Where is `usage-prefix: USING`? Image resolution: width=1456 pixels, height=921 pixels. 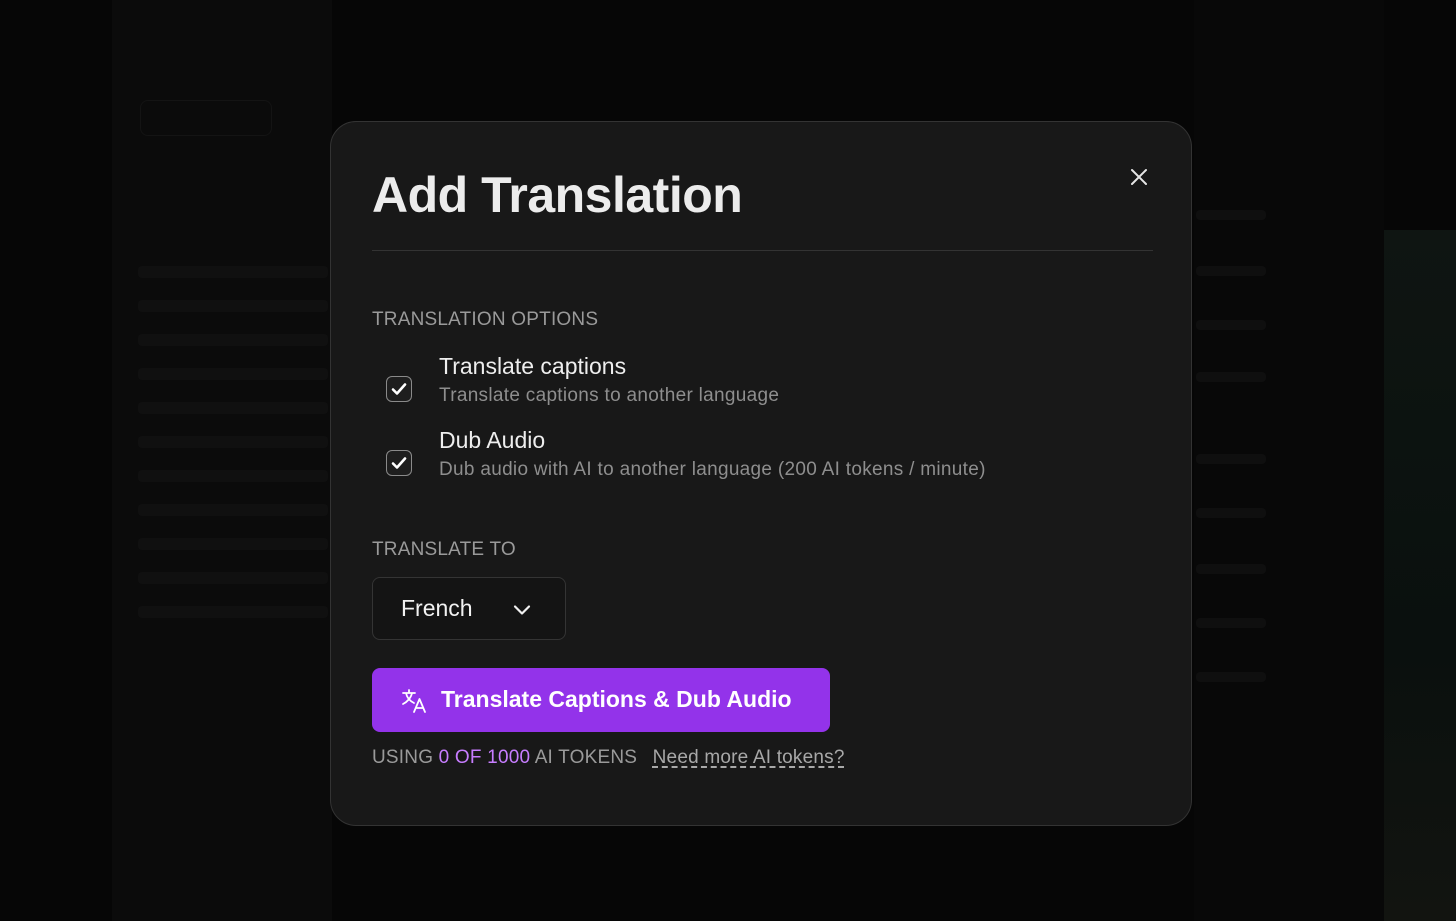 usage-prefix: USING is located at coordinates (403, 757).